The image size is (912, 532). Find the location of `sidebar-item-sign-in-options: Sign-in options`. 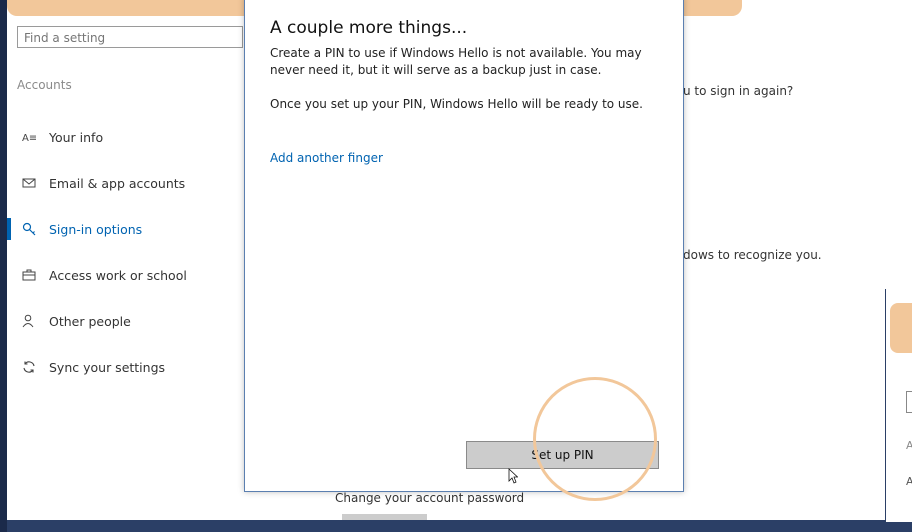

sidebar-item-sign-in-options: Sign-in options is located at coordinates (127, 229).